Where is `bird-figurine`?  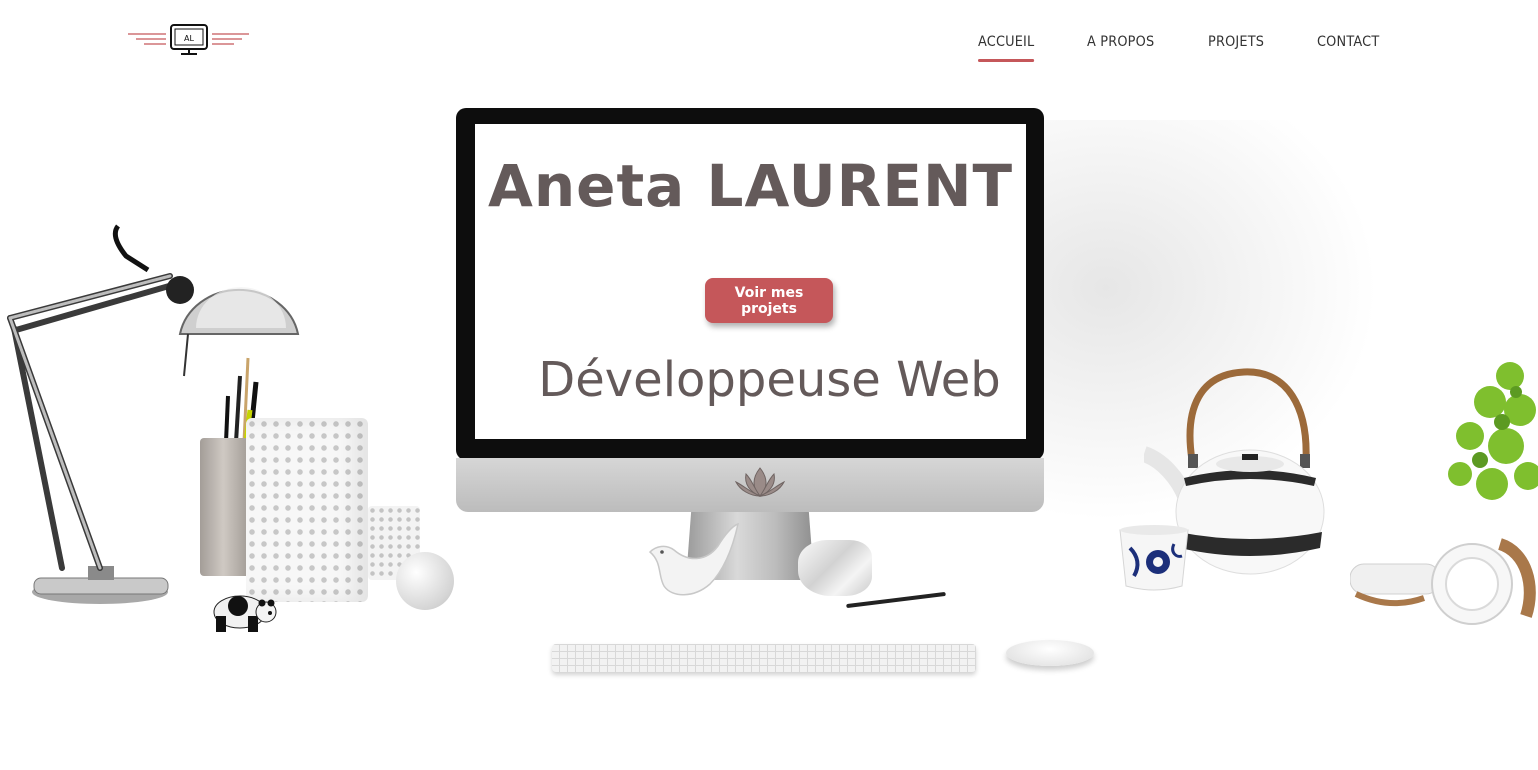 bird-figurine is located at coordinates (694, 559).